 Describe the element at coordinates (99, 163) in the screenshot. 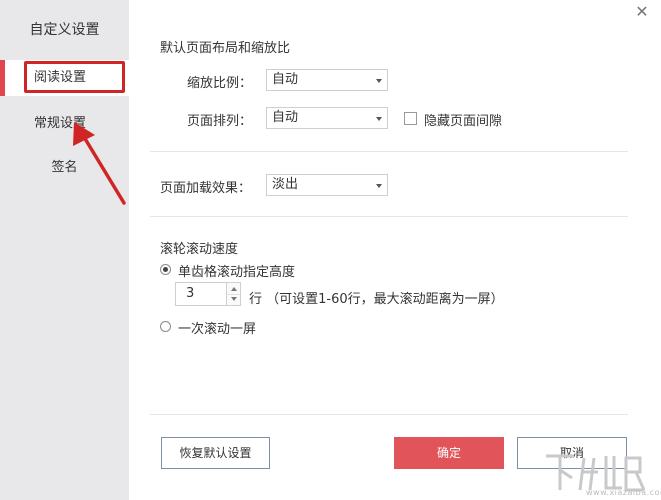

I see `annotation-arrow` at that location.